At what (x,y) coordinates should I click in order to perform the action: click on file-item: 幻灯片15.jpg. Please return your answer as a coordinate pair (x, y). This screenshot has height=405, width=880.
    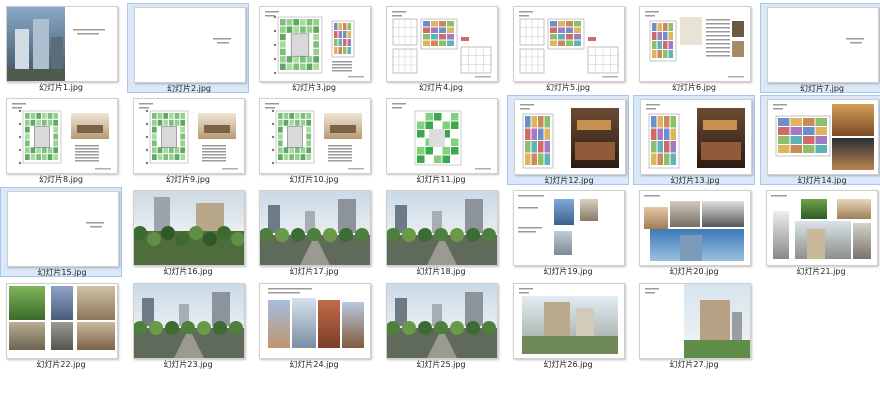
    Looking at the image, I should click on (61, 232).